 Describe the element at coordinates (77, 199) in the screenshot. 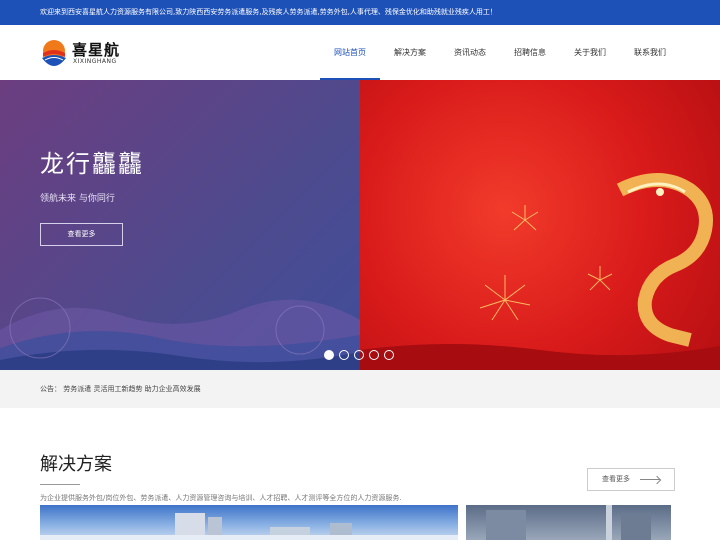

I see `hero-subtitle: 领航未来 与你同行` at that location.